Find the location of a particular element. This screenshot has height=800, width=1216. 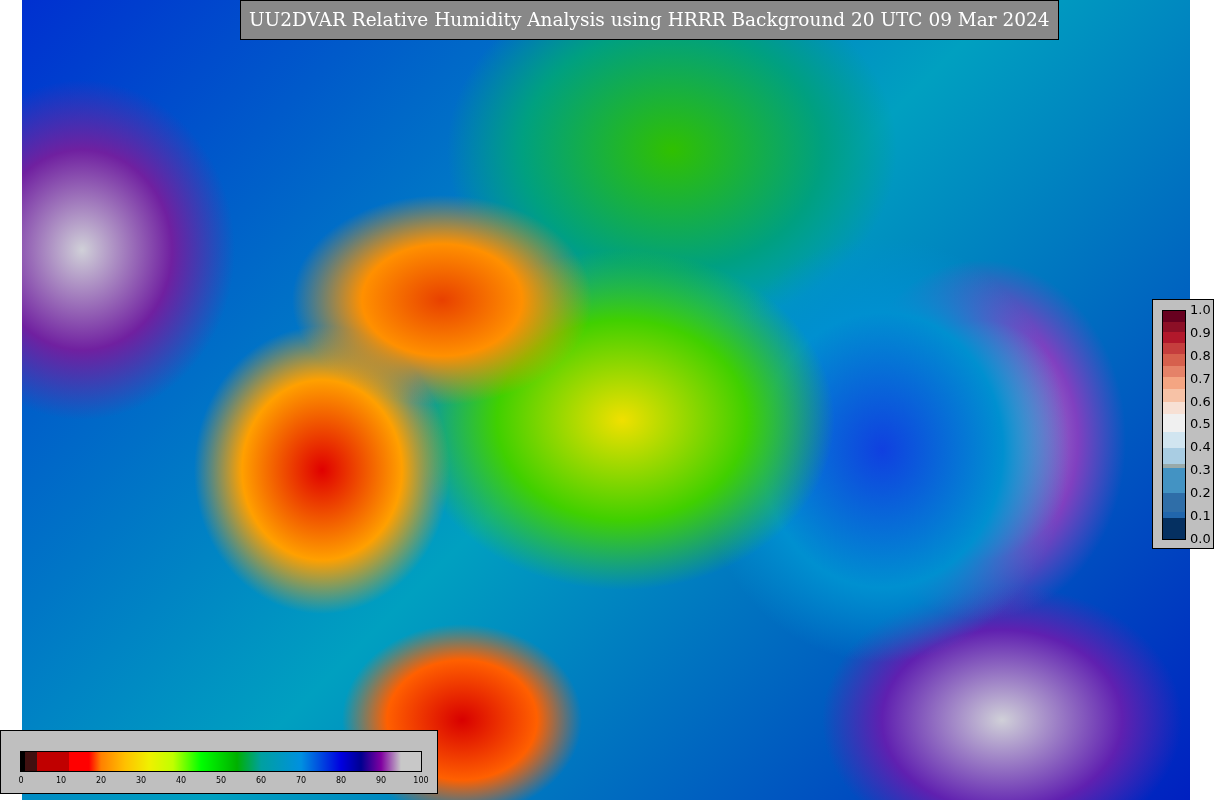

tick-label: 100 is located at coordinates (421, 780).